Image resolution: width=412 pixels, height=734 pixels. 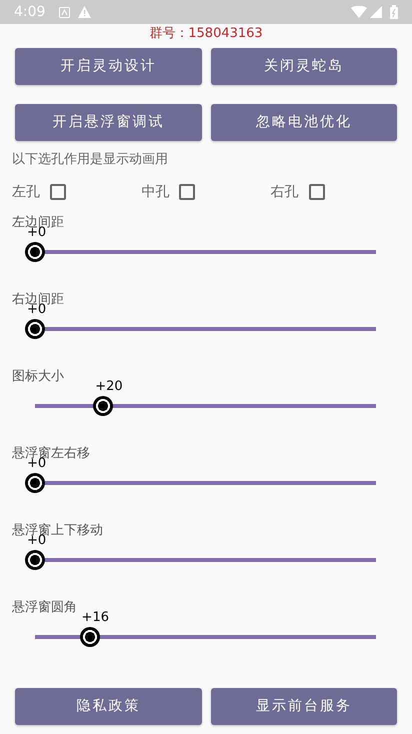 I want to click on action-button: 隐私政策, so click(x=108, y=706).